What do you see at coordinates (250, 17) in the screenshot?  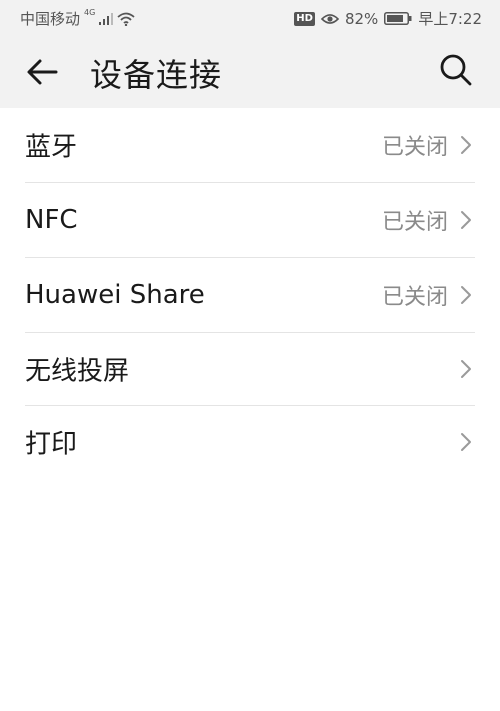 I see `status-bar: 中国移动 4G HD 82% 早上7:22` at bounding box center [250, 17].